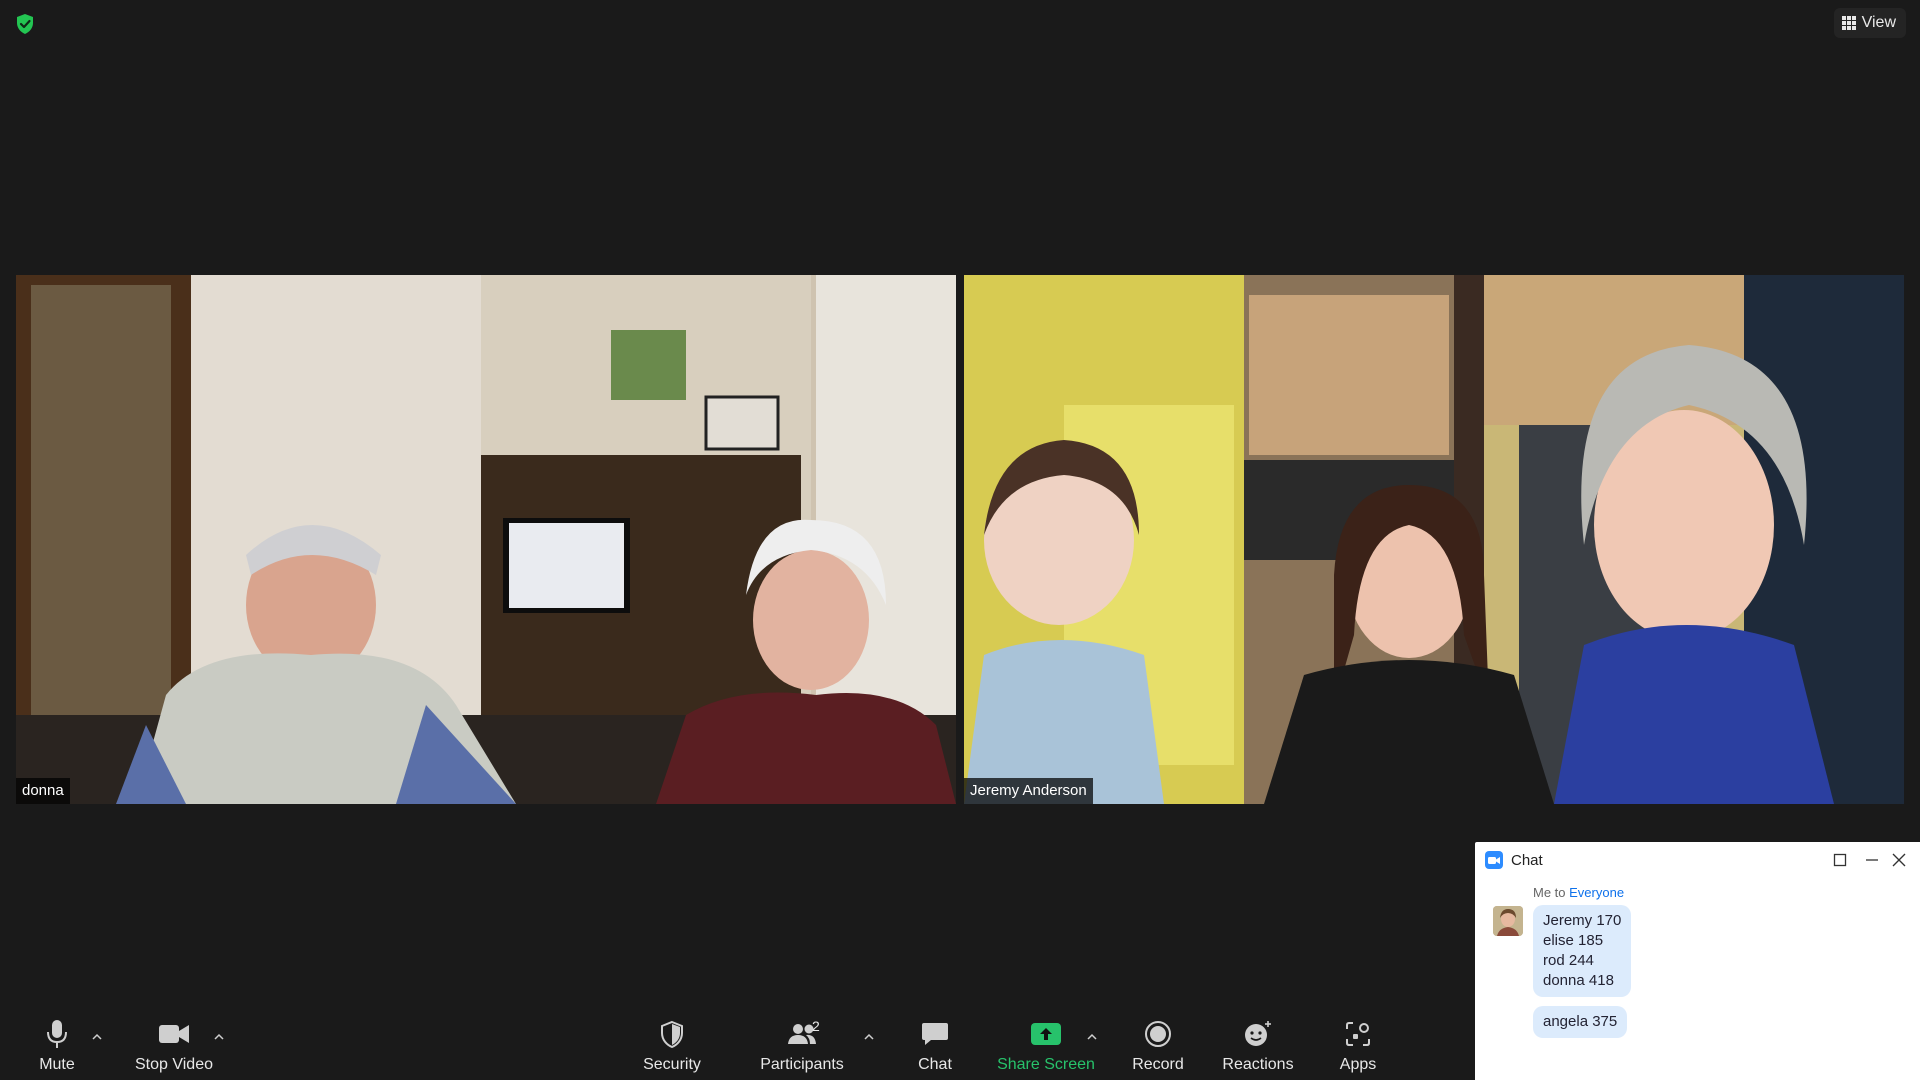  What do you see at coordinates (1258, 1034) in the screenshot?
I see `smiley-plus-icon` at bounding box center [1258, 1034].